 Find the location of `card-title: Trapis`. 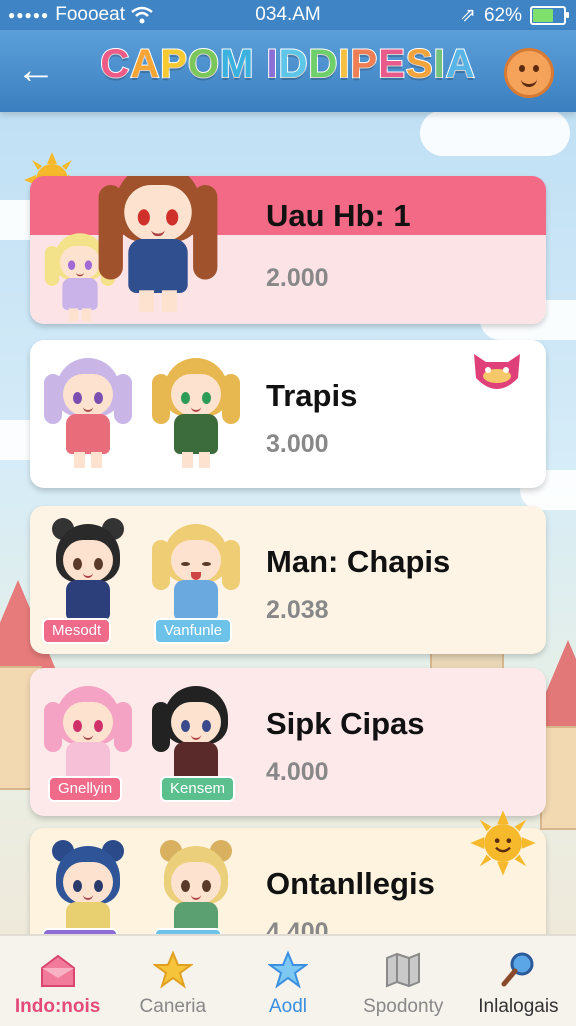

card-title: Trapis is located at coordinates (312, 395).